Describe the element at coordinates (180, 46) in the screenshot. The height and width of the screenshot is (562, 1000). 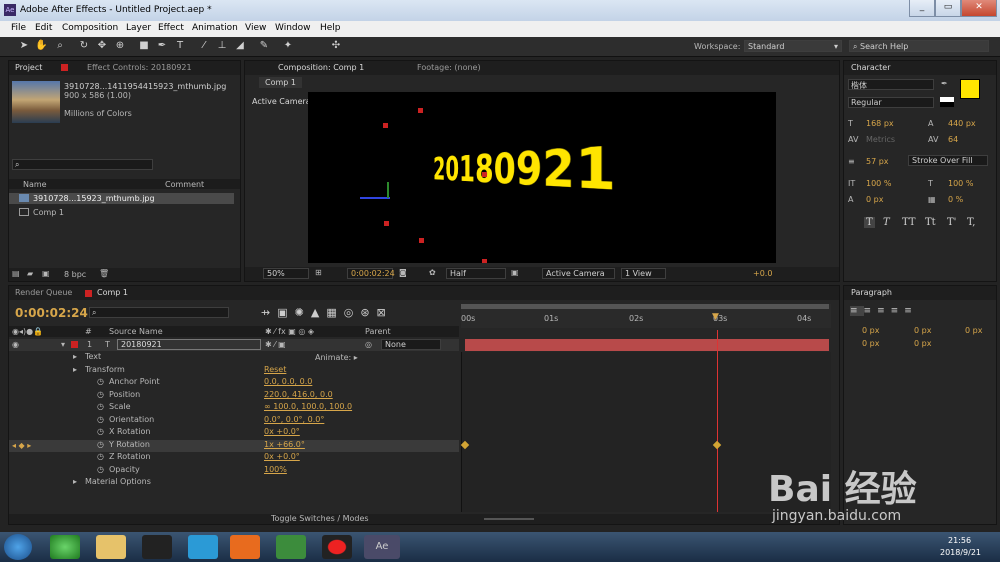
I see `type-tool-icon: T` at that location.